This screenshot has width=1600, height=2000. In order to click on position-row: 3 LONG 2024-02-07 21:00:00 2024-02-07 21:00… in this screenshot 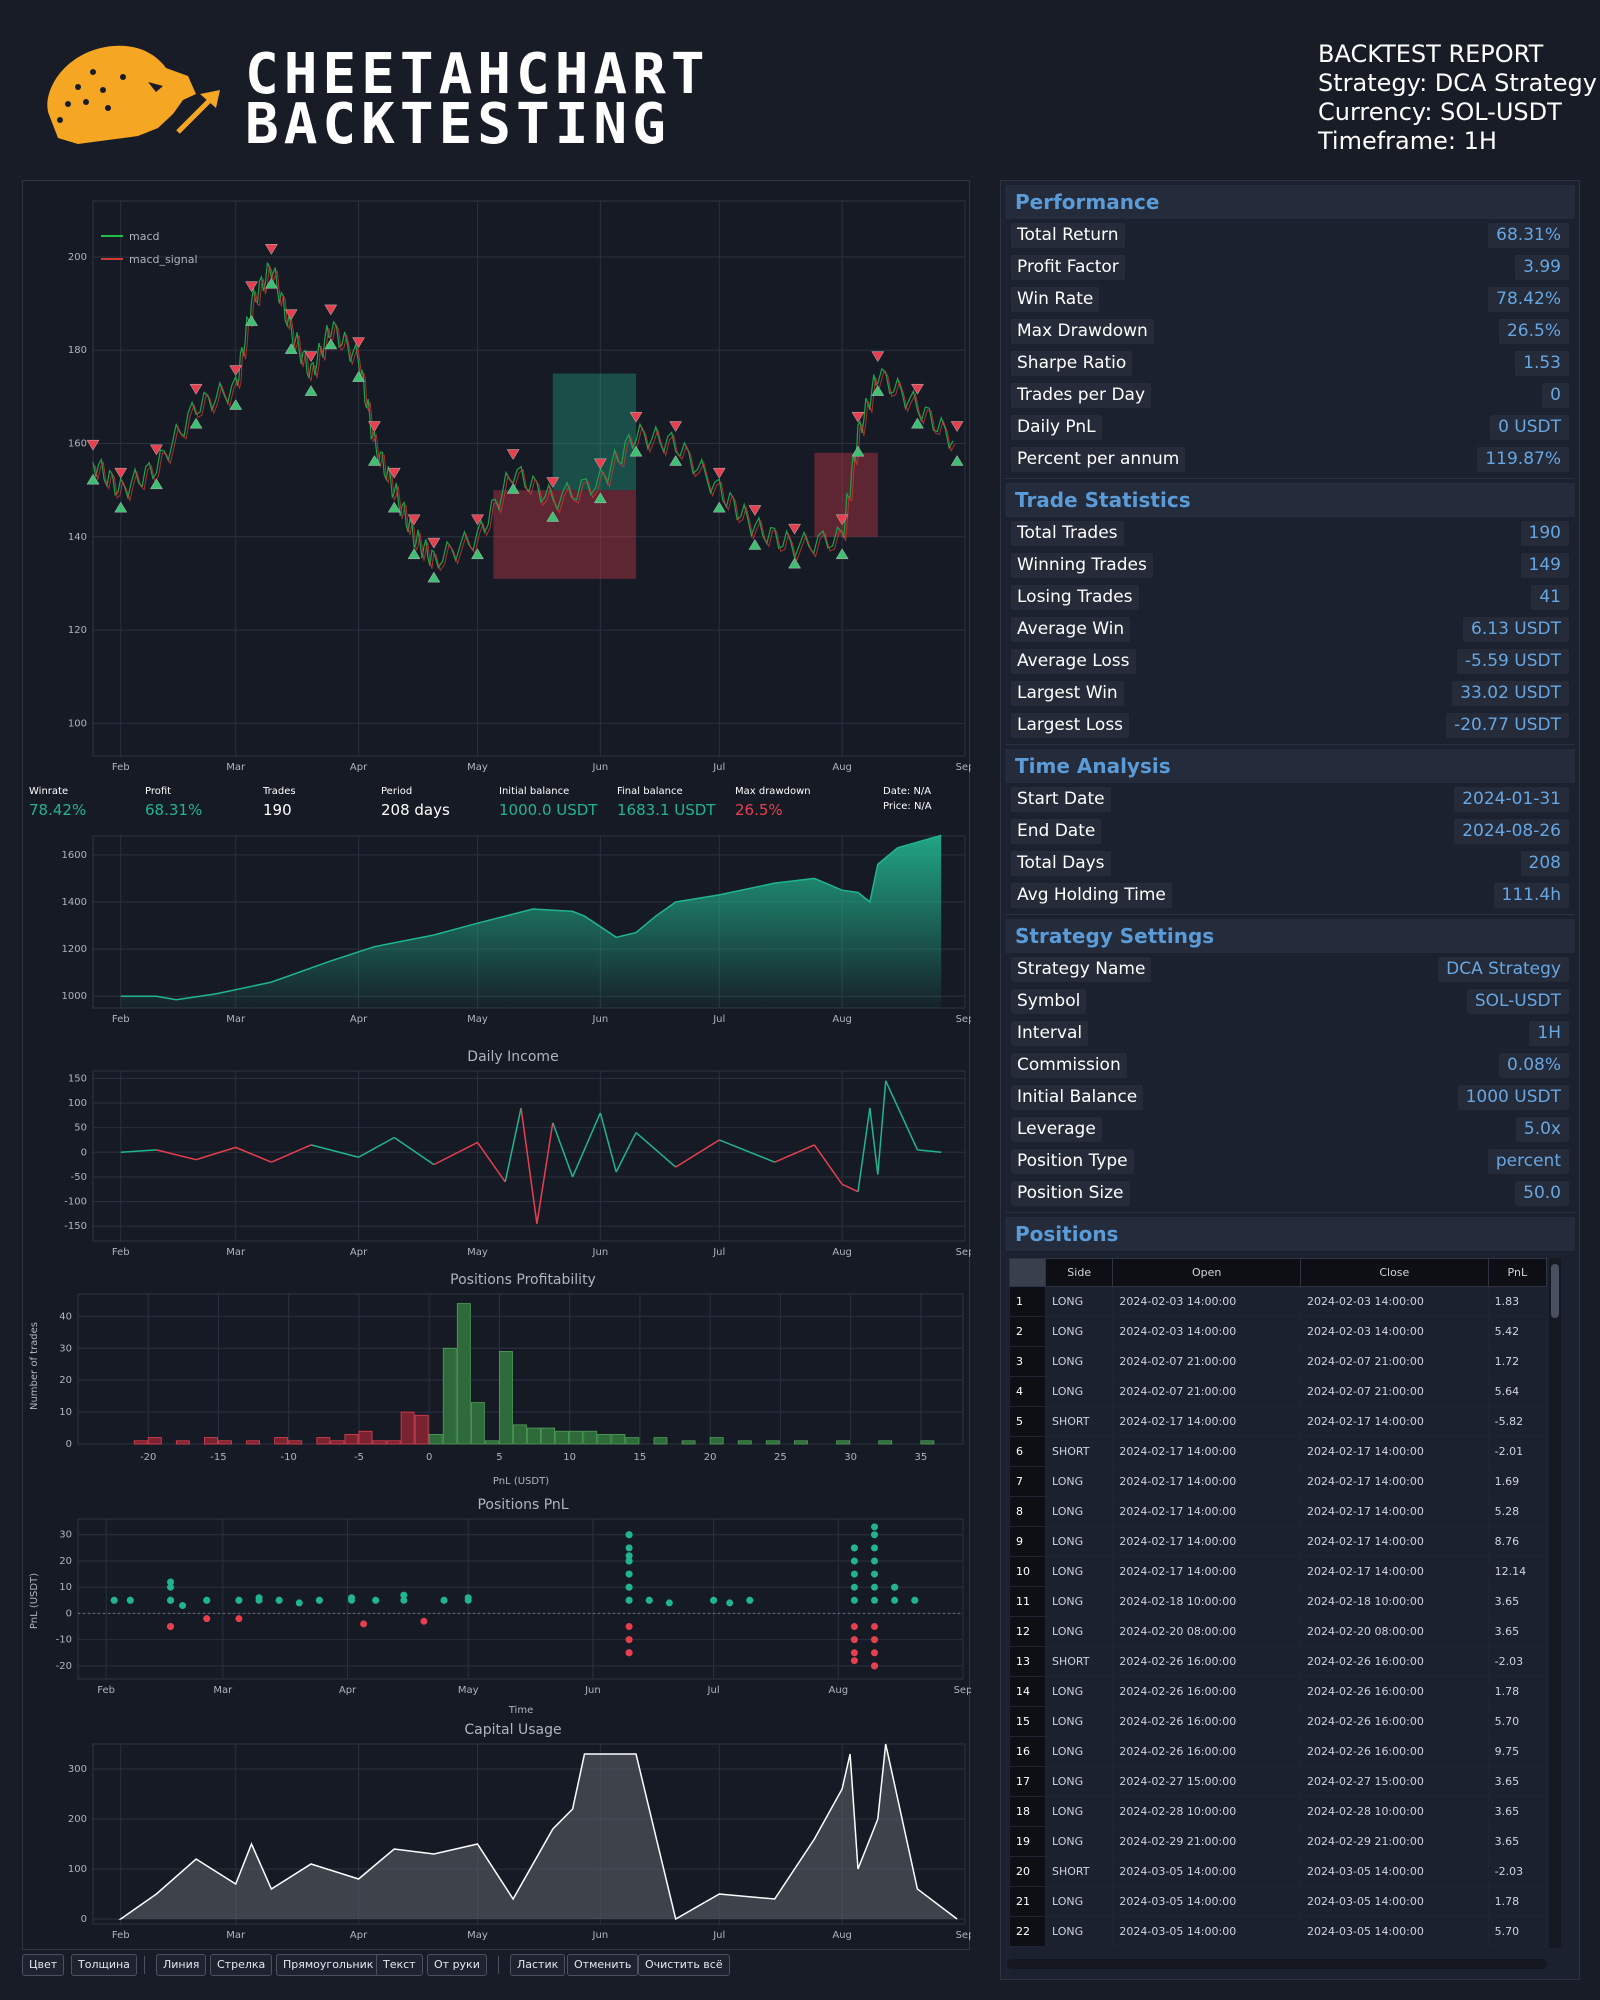, I will do `click(1278, 1361)`.